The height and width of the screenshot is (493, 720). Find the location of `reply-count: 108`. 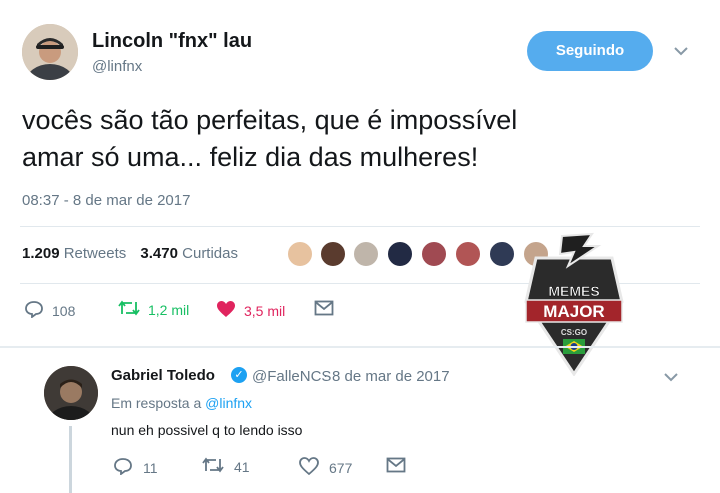

reply-count: 108 is located at coordinates (64, 311).